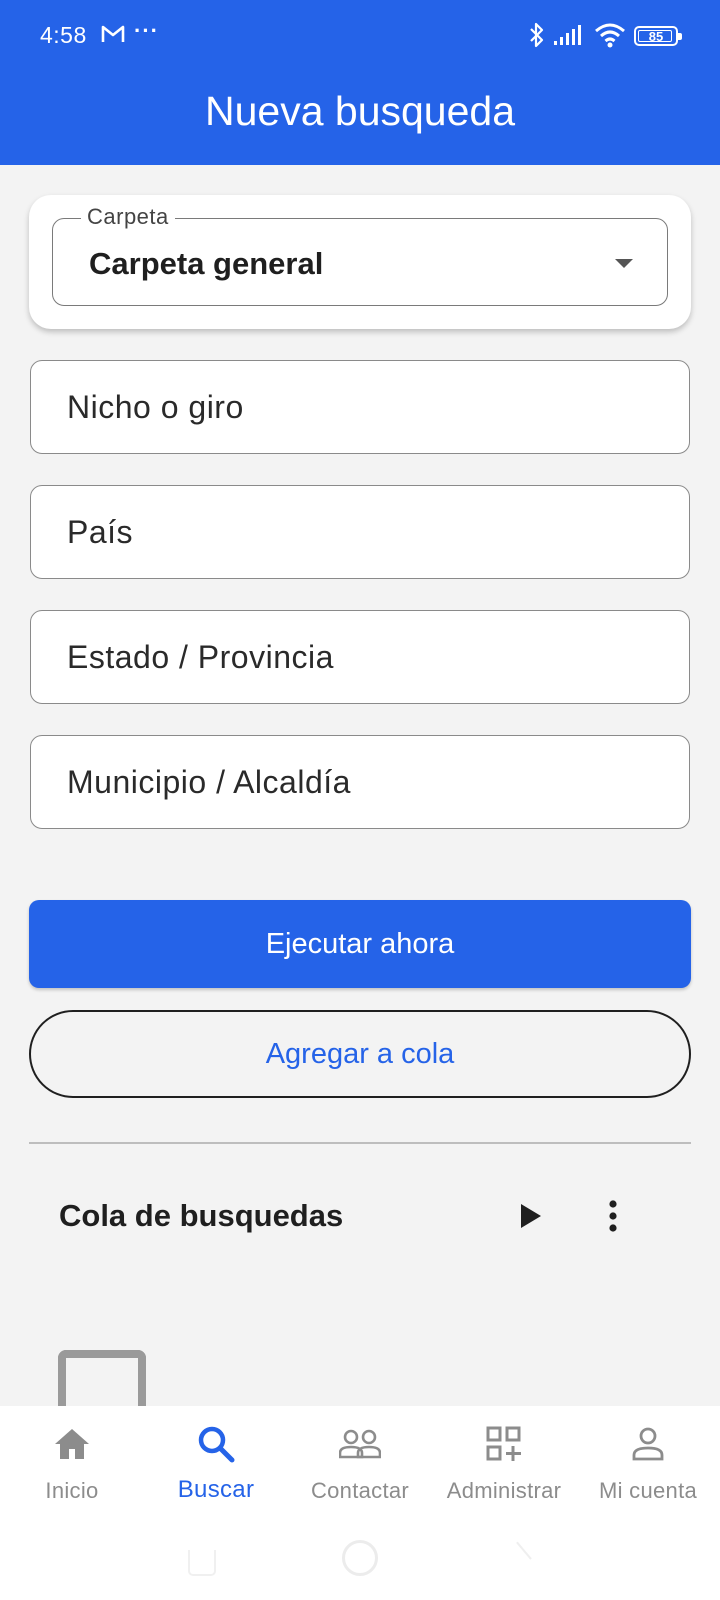 The width and height of the screenshot is (720, 1600). What do you see at coordinates (202, 1563) in the screenshot?
I see `recents-icon` at bounding box center [202, 1563].